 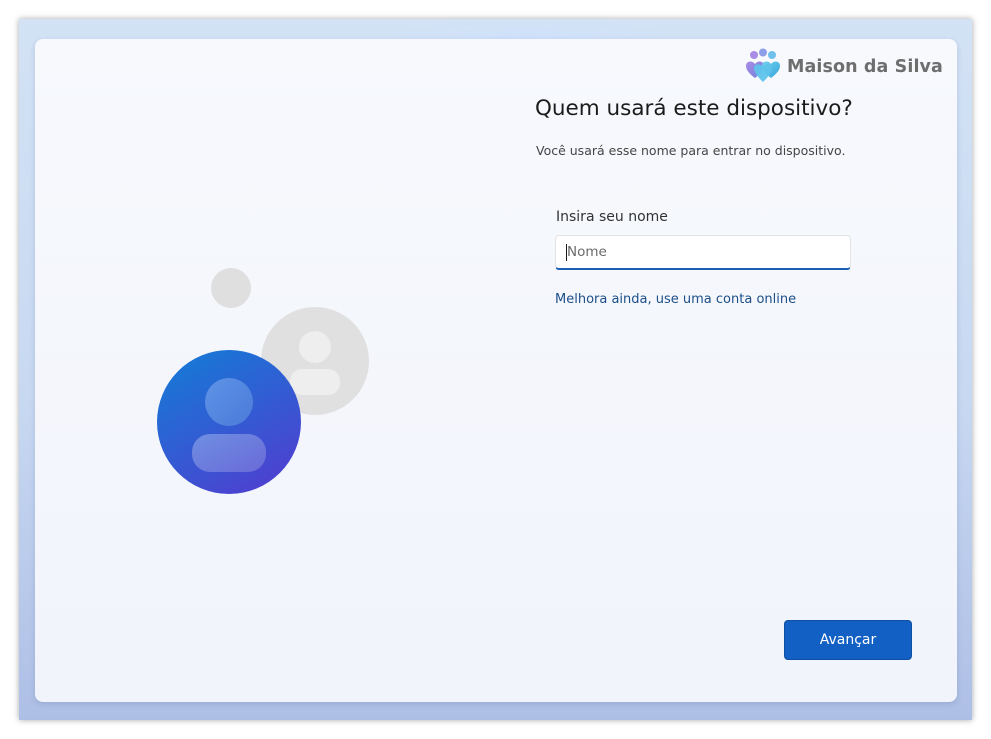 What do you see at coordinates (694, 108) in the screenshot?
I see `page-title: Quem usará este dispositivo?` at bounding box center [694, 108].